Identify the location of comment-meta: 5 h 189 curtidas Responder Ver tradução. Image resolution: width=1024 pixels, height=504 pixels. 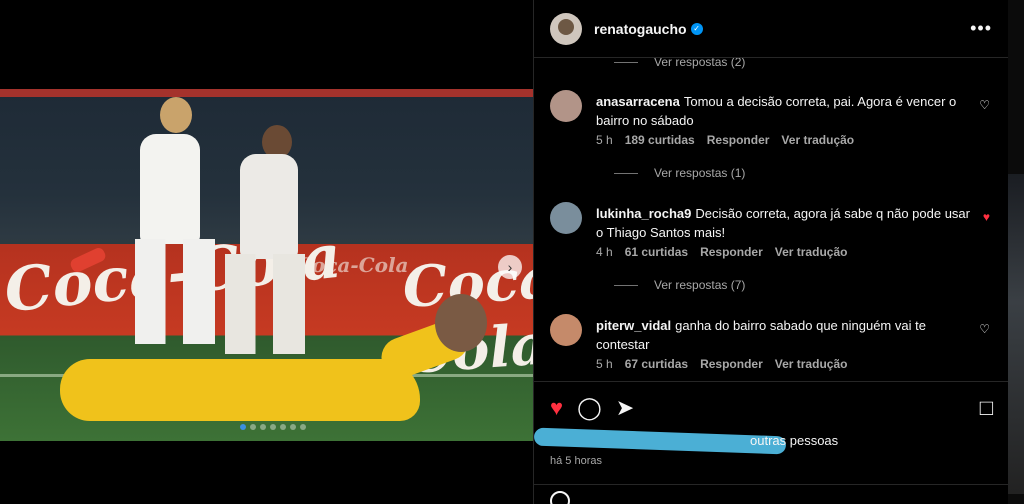
(725, 140).